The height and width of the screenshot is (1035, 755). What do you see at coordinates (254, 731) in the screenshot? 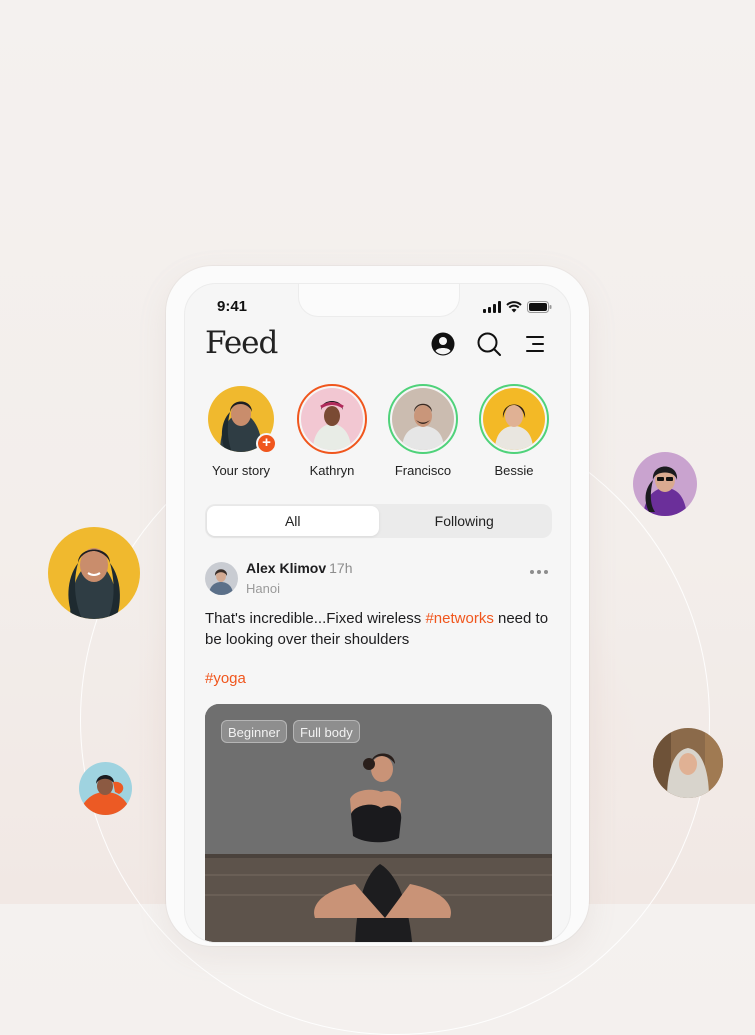
I see `chip-beginner: Beginner` at bounding box center [254, 731].